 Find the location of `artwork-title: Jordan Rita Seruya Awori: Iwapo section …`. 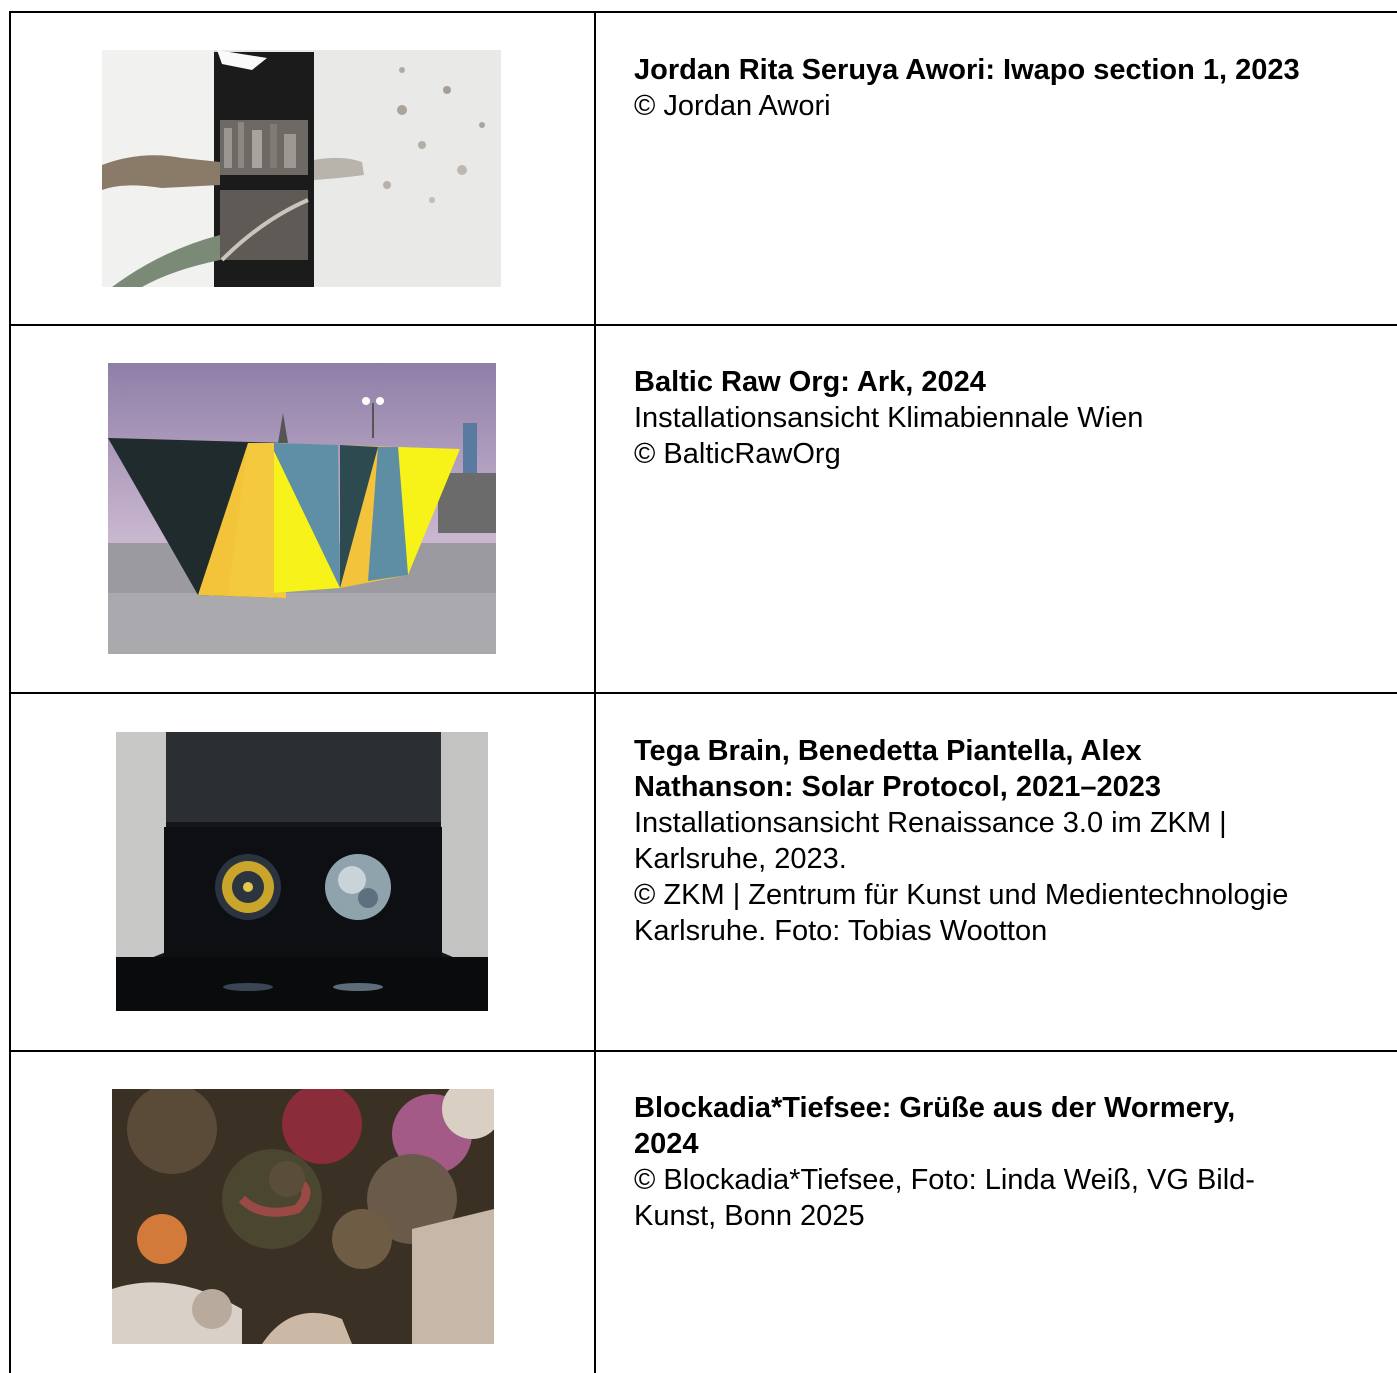

artwork-title: Jordan Rita Seruya Awori: Iwapo section … is located at coordinates (967, 70).